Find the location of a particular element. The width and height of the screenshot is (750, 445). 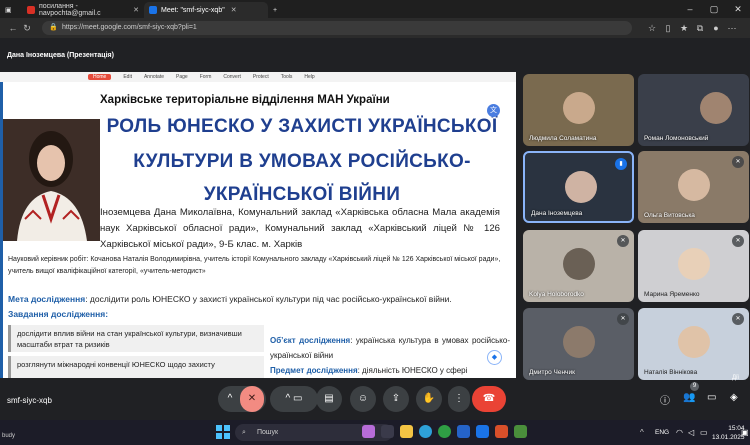

emoji-icon: ☺ is located at coordinates (363, 398).